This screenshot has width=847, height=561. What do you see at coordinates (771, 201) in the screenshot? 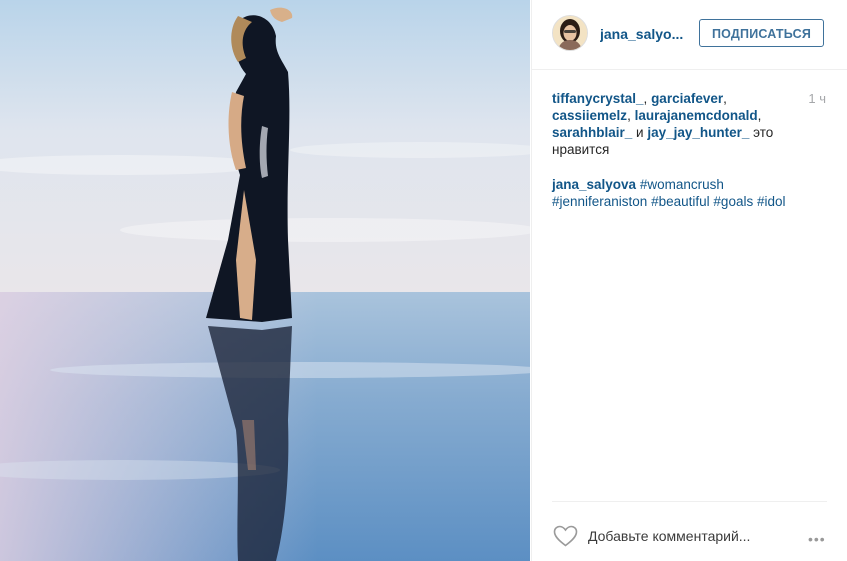
I see `hashtag-link: #idol` at bounding box center [771, 201].